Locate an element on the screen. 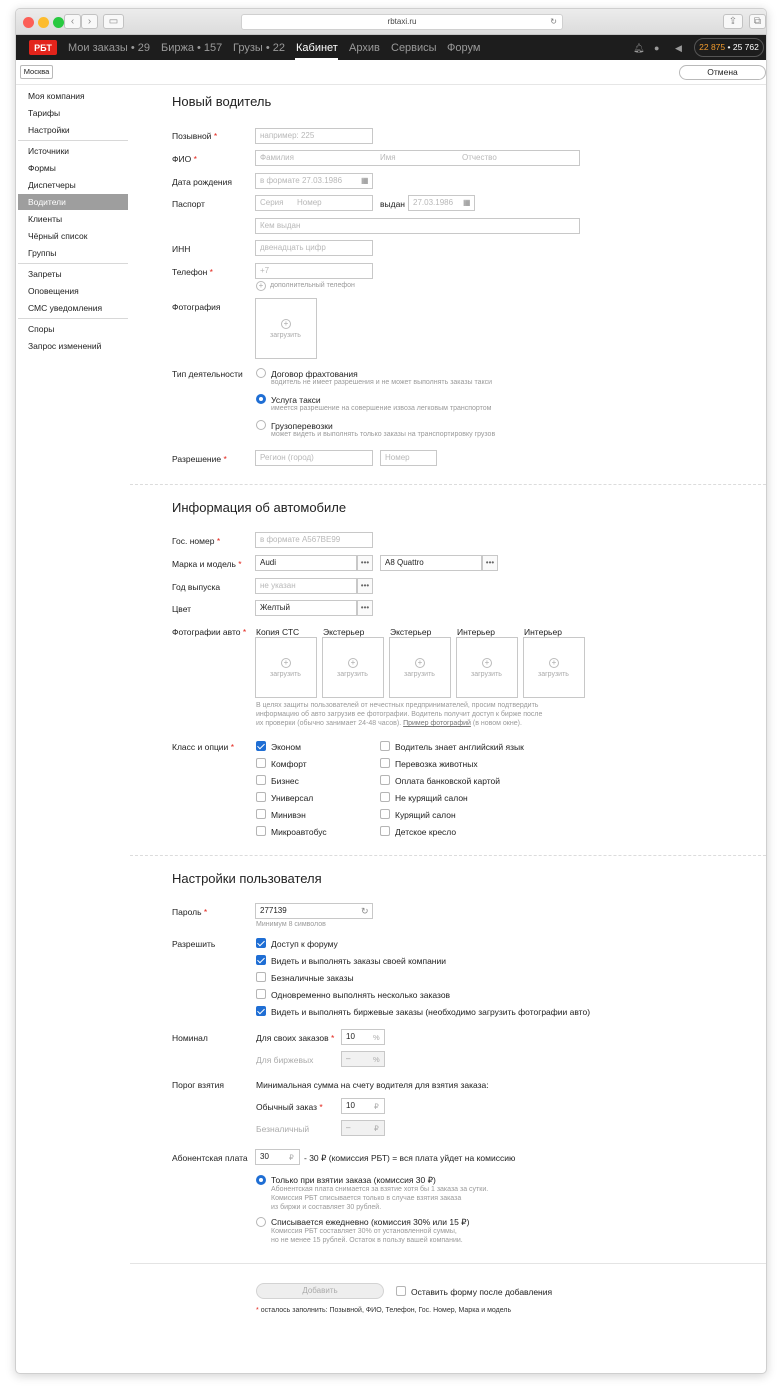  callsign-input: например: 225 is located at coordinates (314, 136).